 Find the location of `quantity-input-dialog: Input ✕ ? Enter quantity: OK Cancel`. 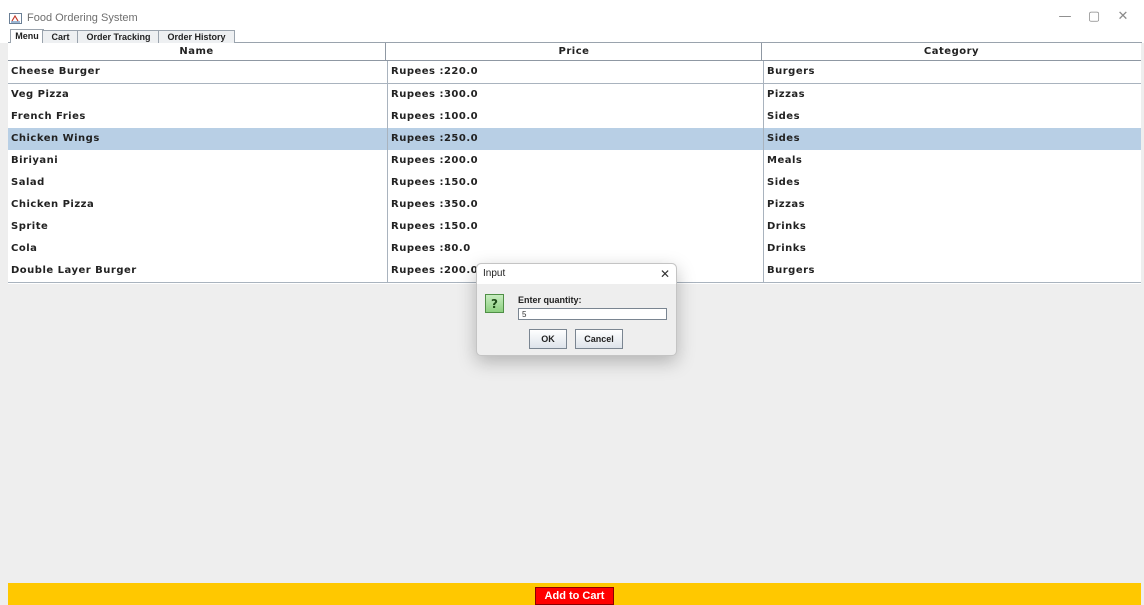

quantity-input-dialog: Input ✕ ? Enter quantity: OK Cancel is located at coordinates (576, 309).